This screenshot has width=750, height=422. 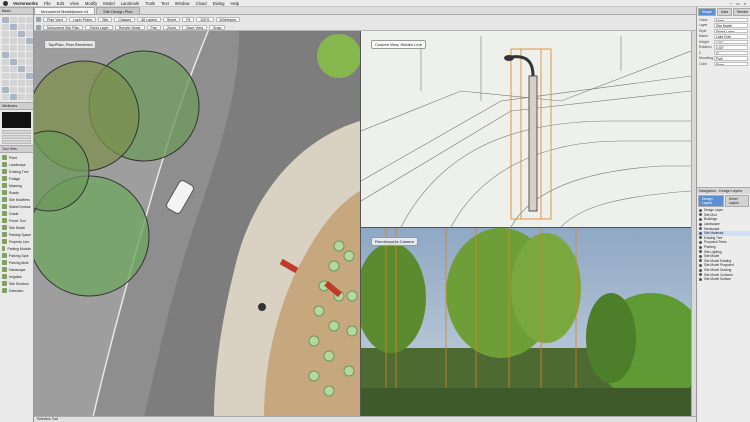 What do you see at coordinates (526, 227) in the screenshot?
I see `viewport-divider-horizontal` at bounding box center [526, 227].